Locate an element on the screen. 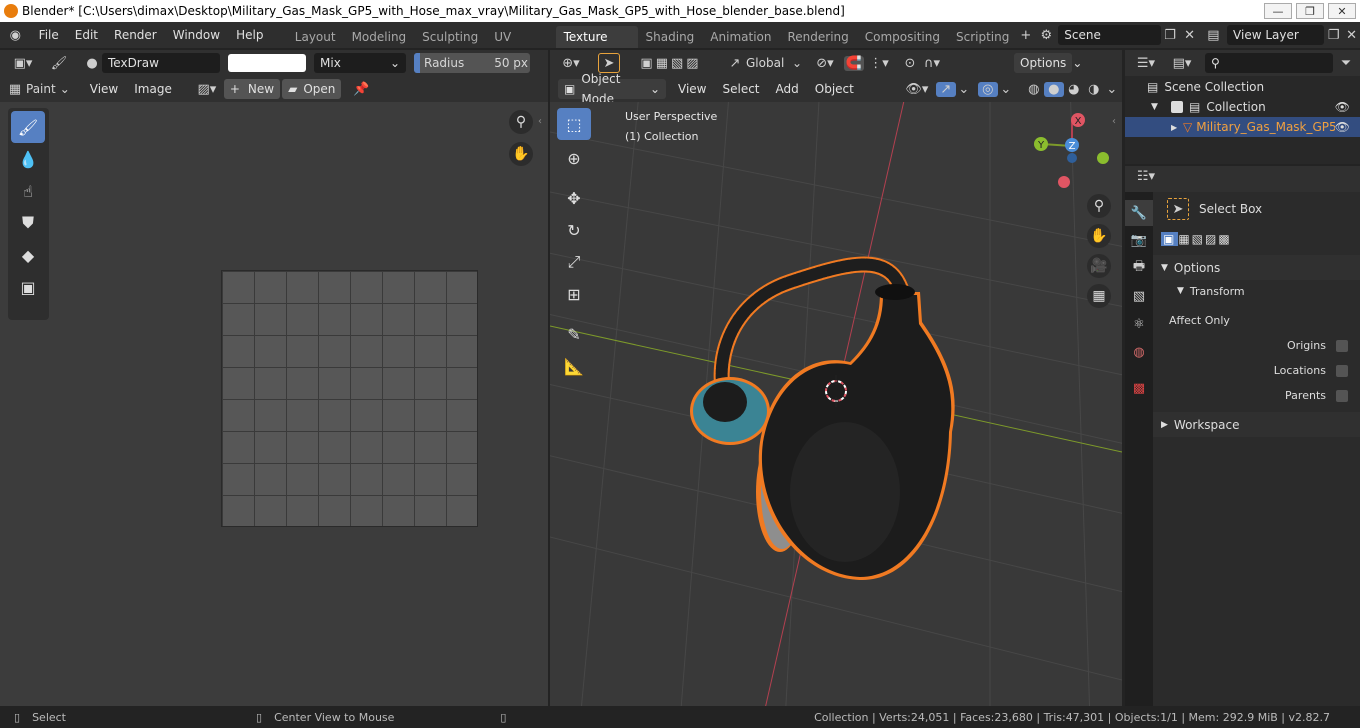 This screenshot has height=728, width=1360. menu-object: Object is located at coordinates (834, 89).